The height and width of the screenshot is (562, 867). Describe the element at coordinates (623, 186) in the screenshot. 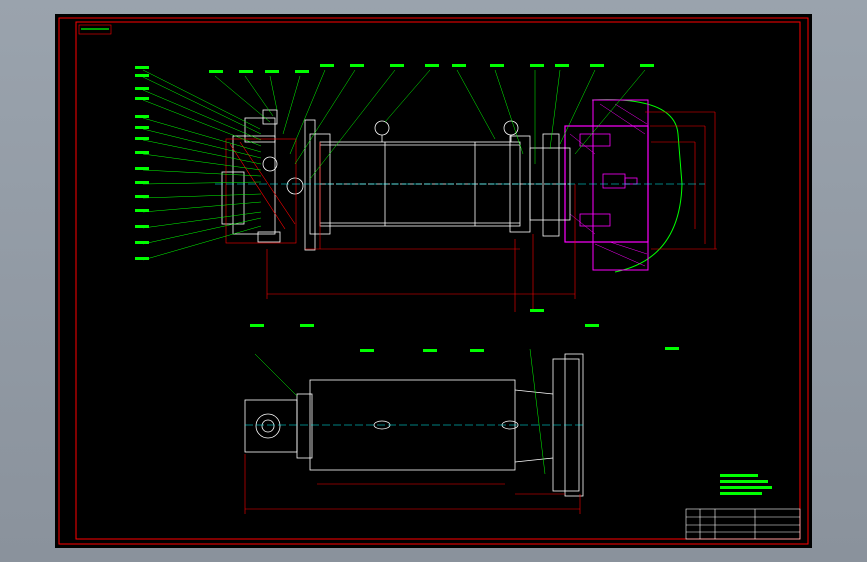

I see `fixture-assembly` at that location.